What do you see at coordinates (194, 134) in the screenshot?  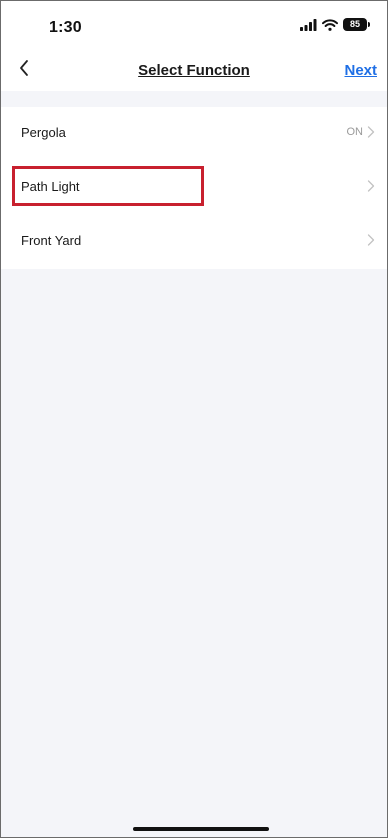 I see `list-item-pergola: Pergola ON` at bounding box center [194, 134].